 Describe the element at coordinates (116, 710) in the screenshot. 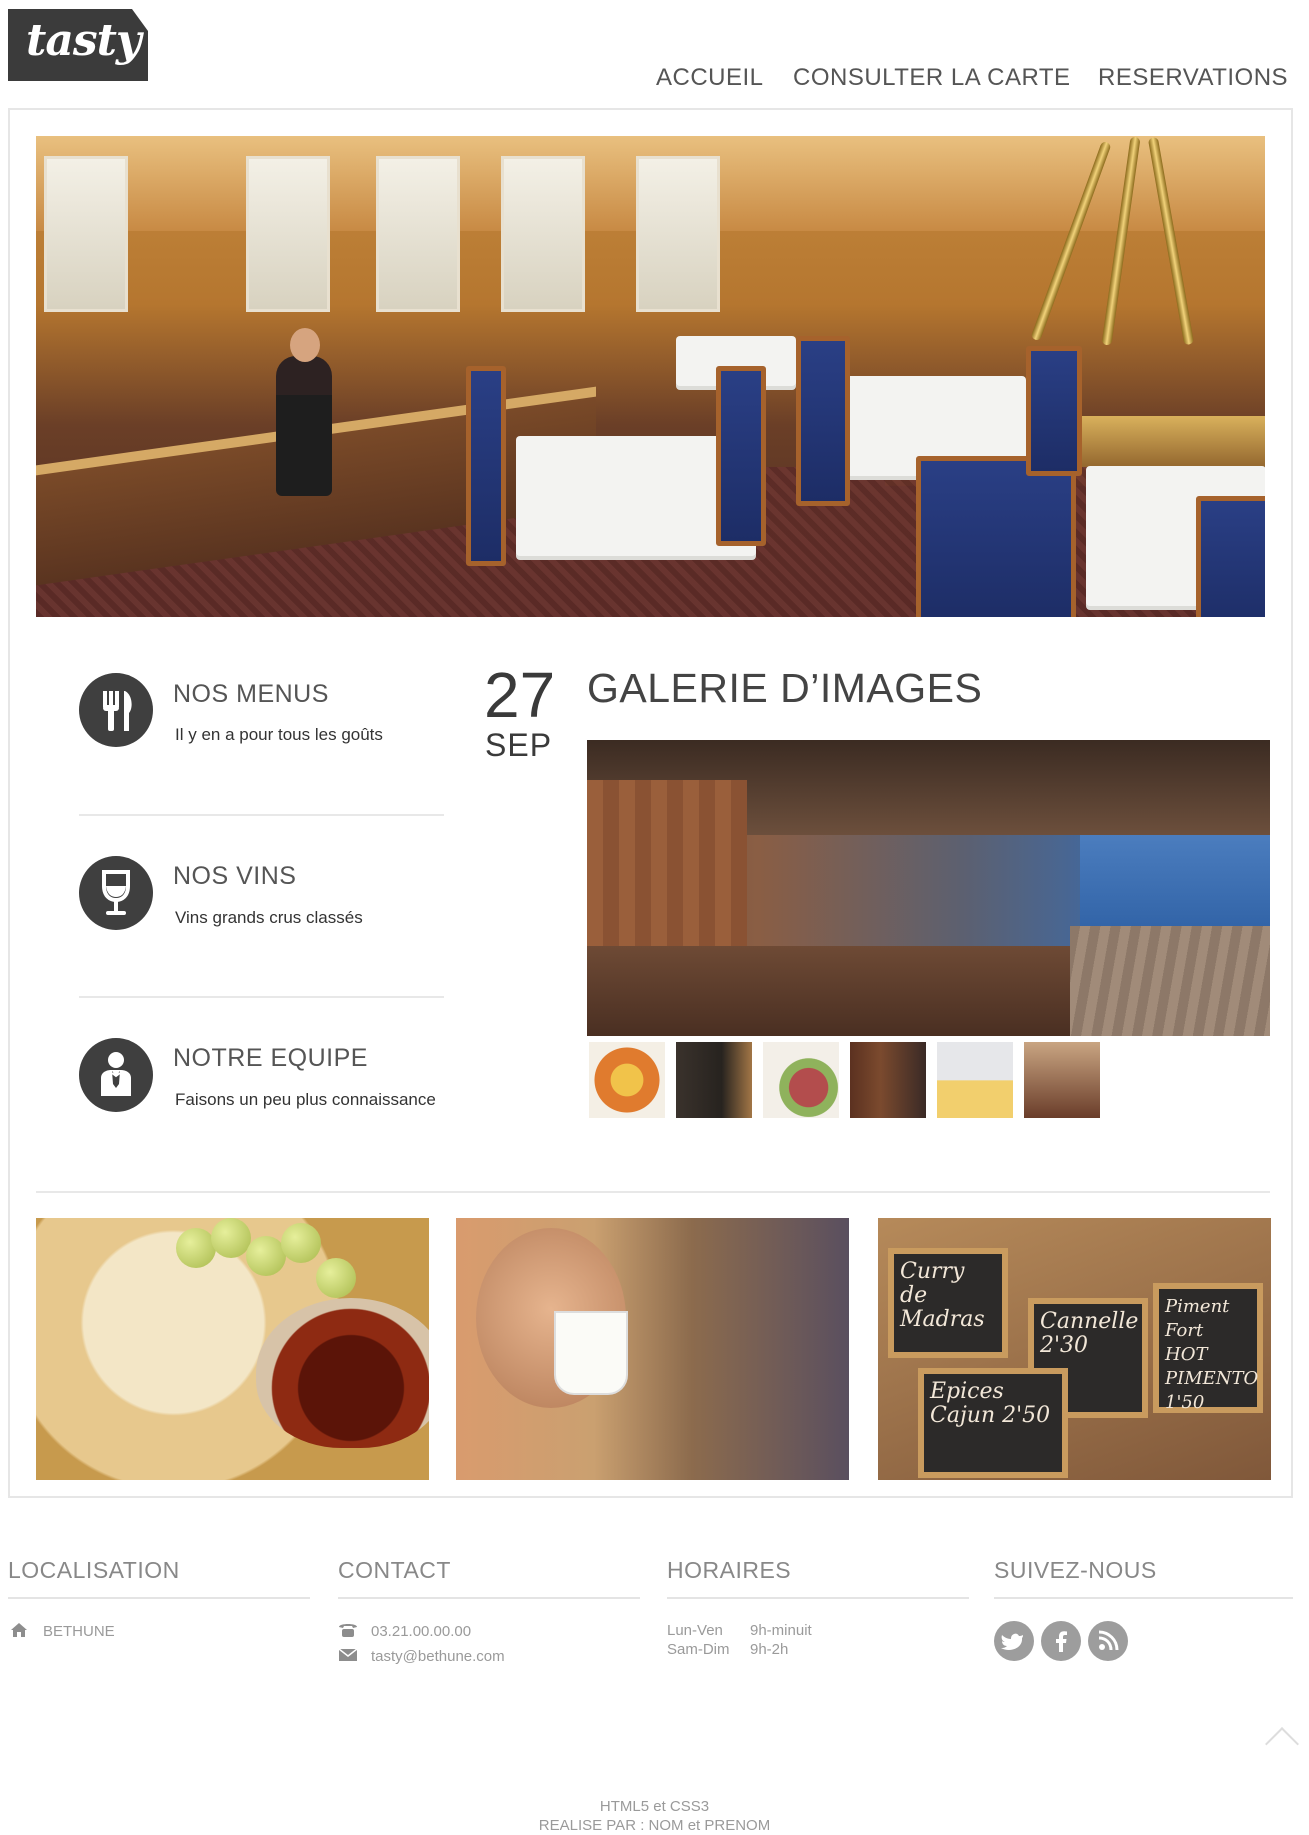

I see `cutlery-icon` at that location.